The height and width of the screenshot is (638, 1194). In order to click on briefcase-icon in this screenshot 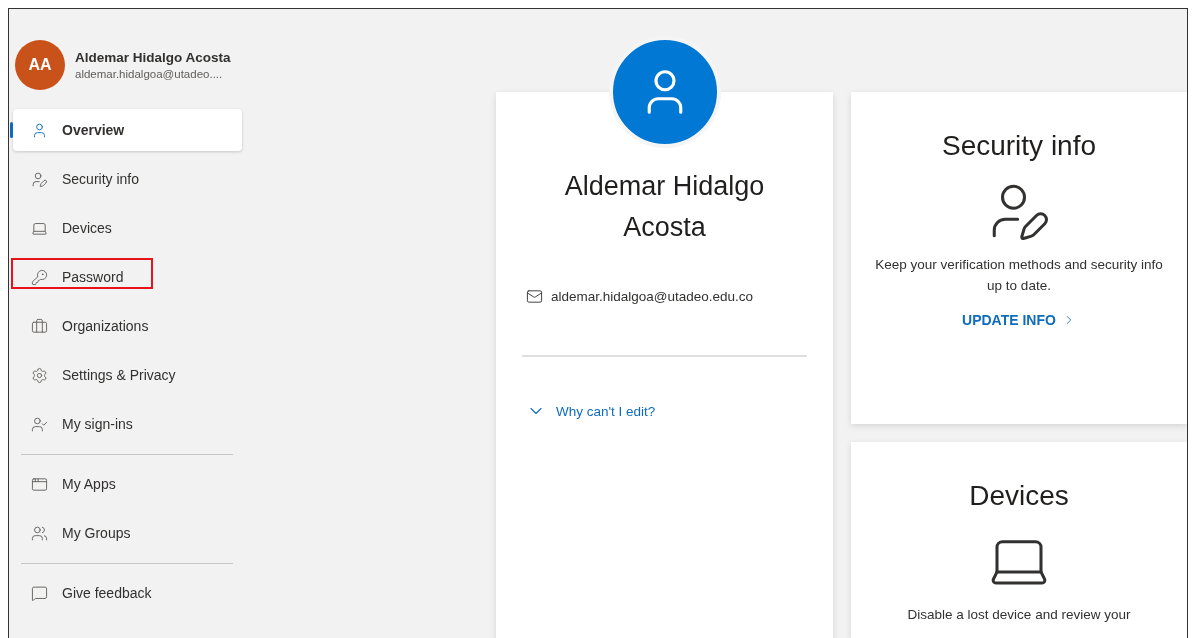, I will do `click(39, 326)`.